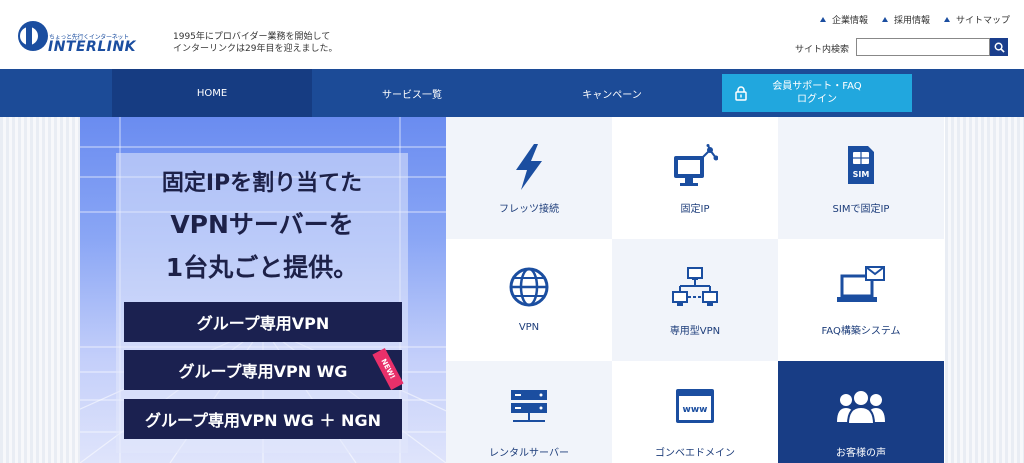  Describe the element at coordinates (262, 267) in the screenshot. I see `hero-headline-3: 1台丸ごと提供。` at that location.